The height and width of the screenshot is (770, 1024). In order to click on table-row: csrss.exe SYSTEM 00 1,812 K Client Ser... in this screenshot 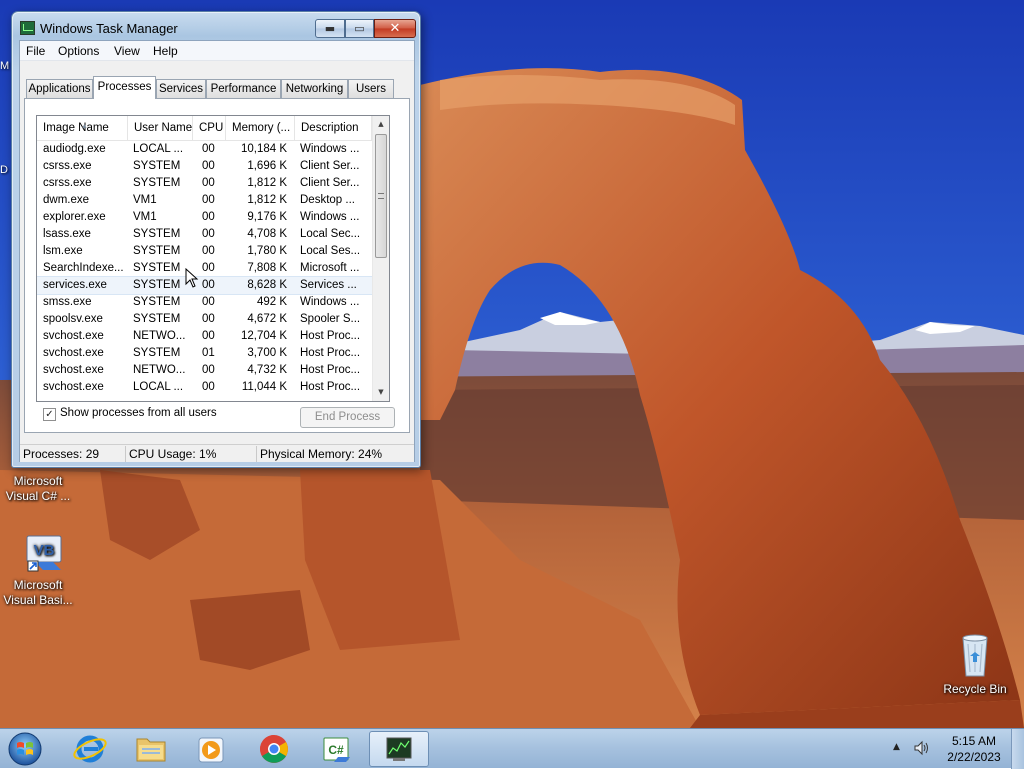, I will do `click(204, 183)`.